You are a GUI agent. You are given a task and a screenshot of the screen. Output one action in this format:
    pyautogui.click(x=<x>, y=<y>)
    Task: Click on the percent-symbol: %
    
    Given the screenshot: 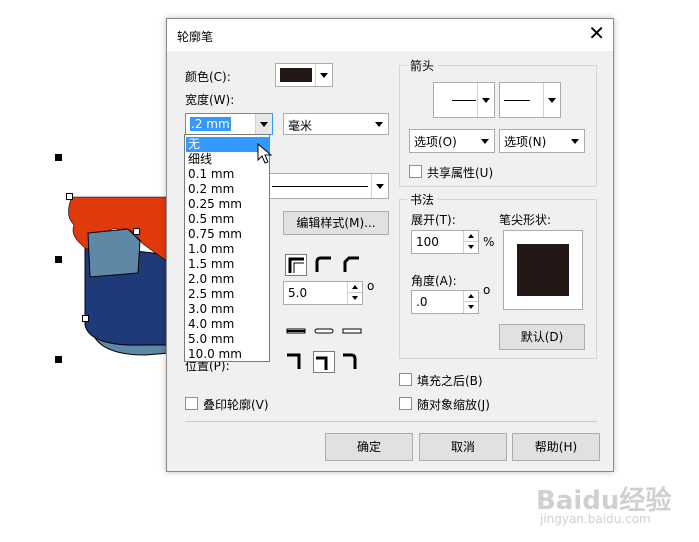 What is the action you would take?
    pyautogui.click(x=489, y=242)
    